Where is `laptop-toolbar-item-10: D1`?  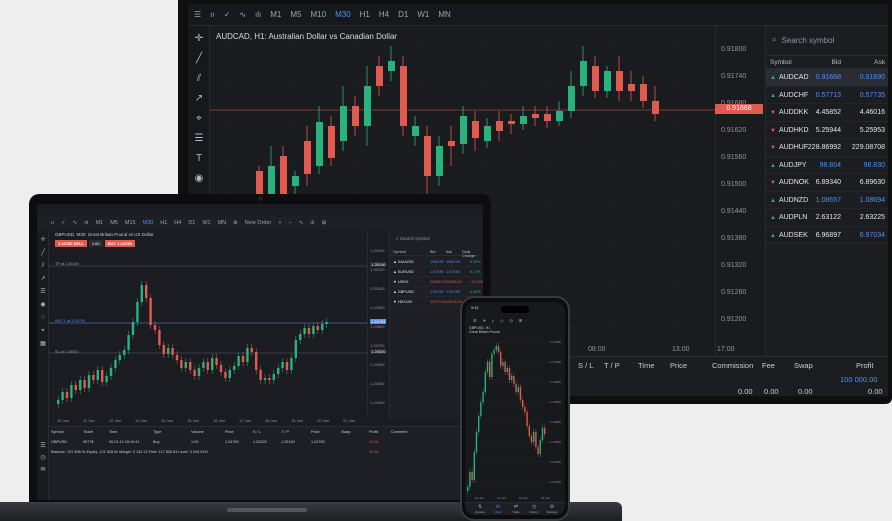 laptop-toolbar-item-10: D1 is located at coordinates (191, 223).